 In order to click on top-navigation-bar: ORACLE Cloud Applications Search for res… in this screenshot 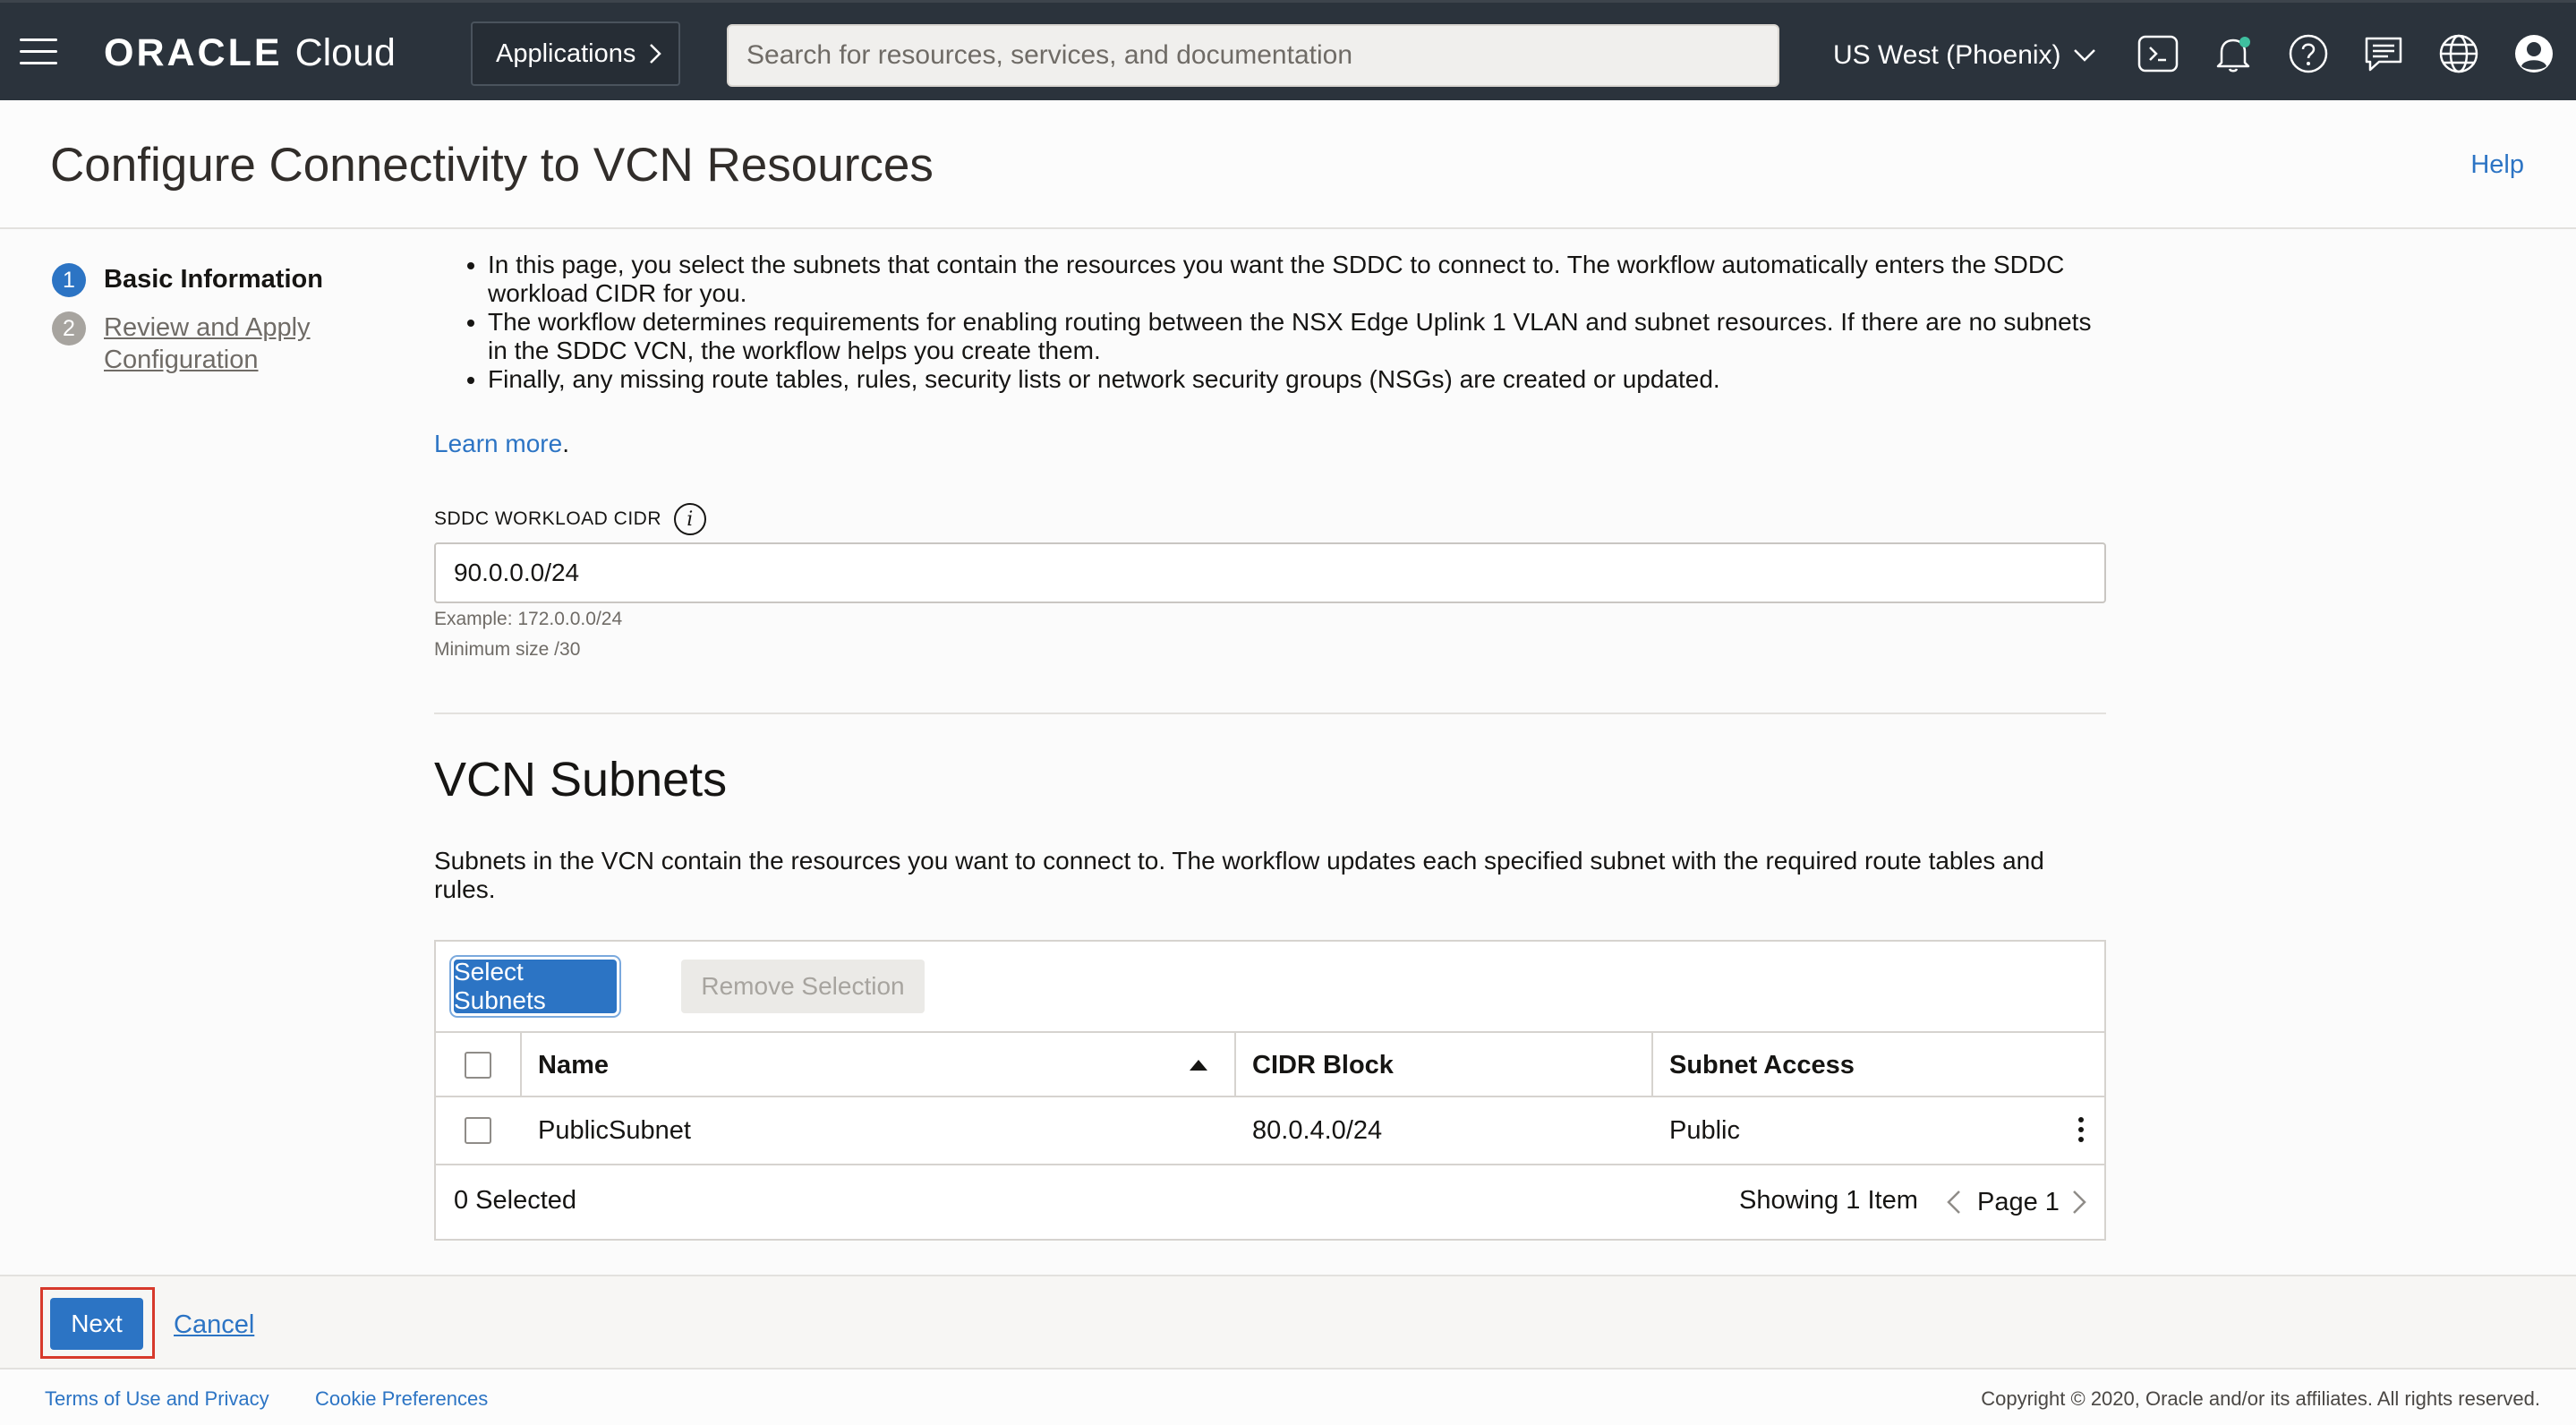, I will do `click(1288, 50)`.